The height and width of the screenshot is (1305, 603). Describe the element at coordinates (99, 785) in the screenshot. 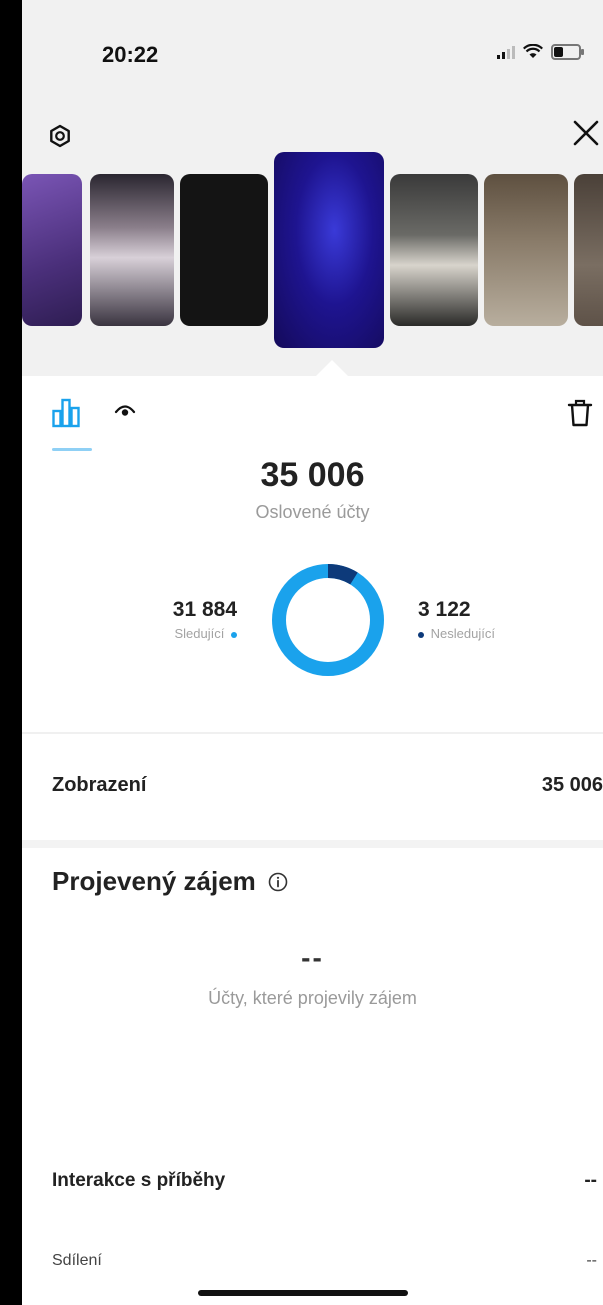

I see `impressions-label: Zobrazení` at that location.